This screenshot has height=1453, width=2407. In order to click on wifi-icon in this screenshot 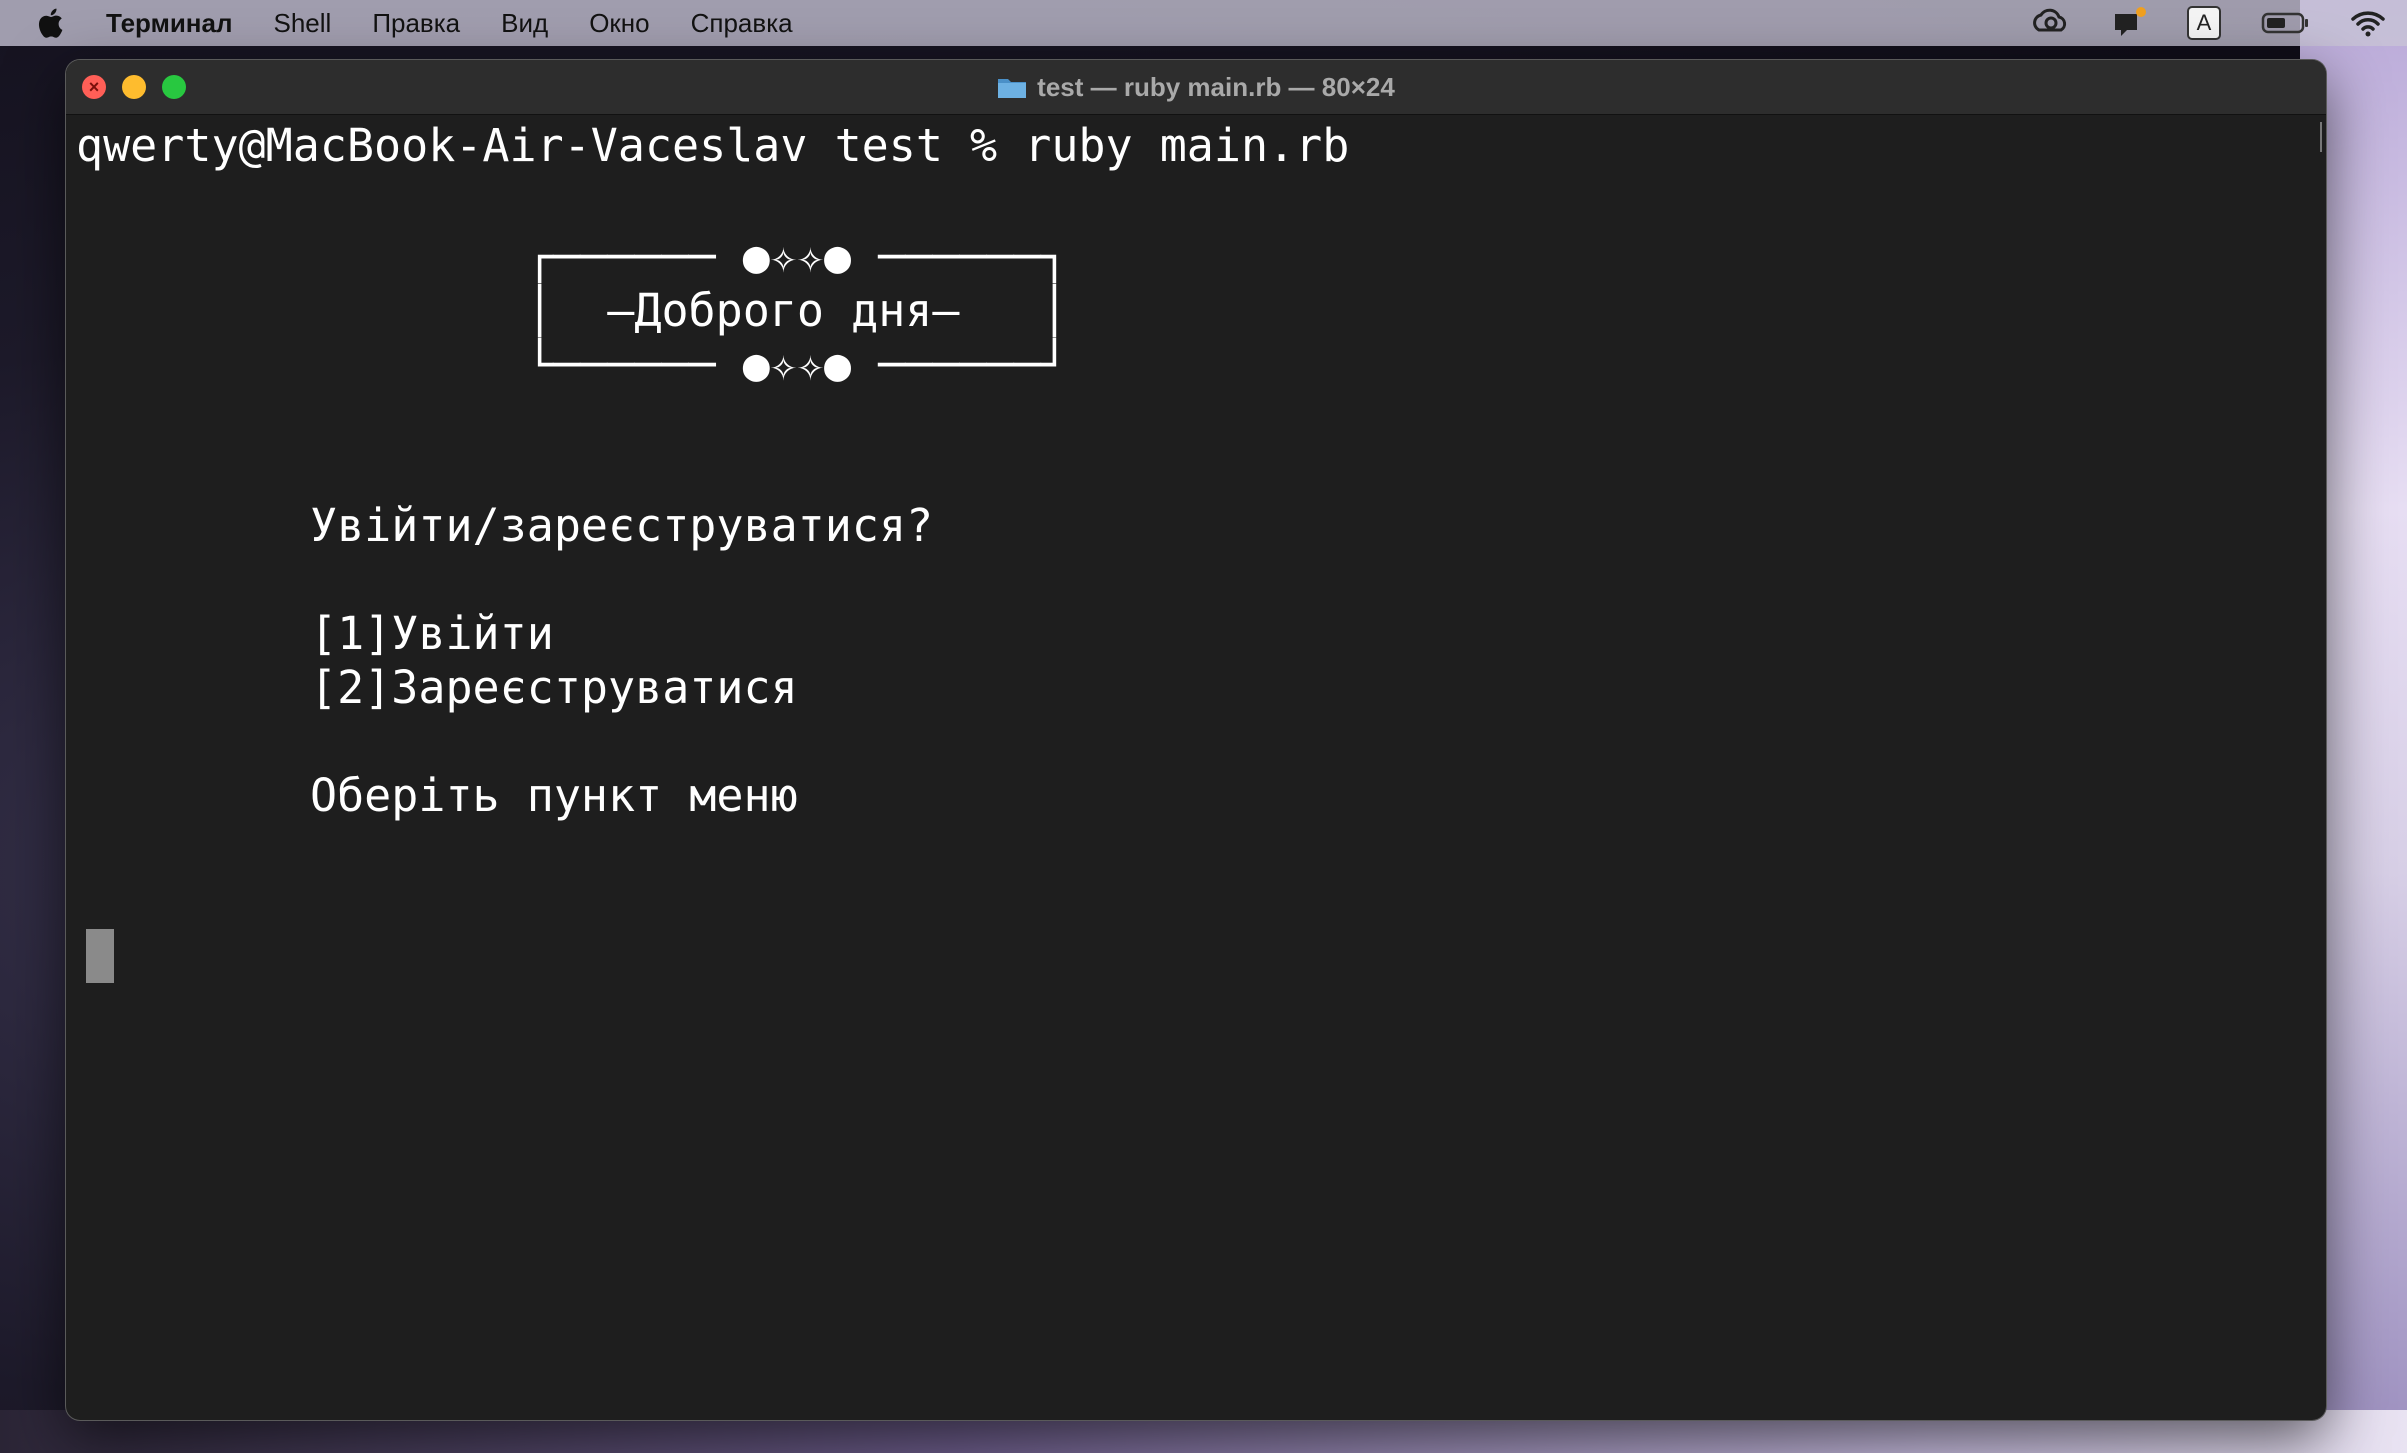, I will do `click(2368, 23)`.